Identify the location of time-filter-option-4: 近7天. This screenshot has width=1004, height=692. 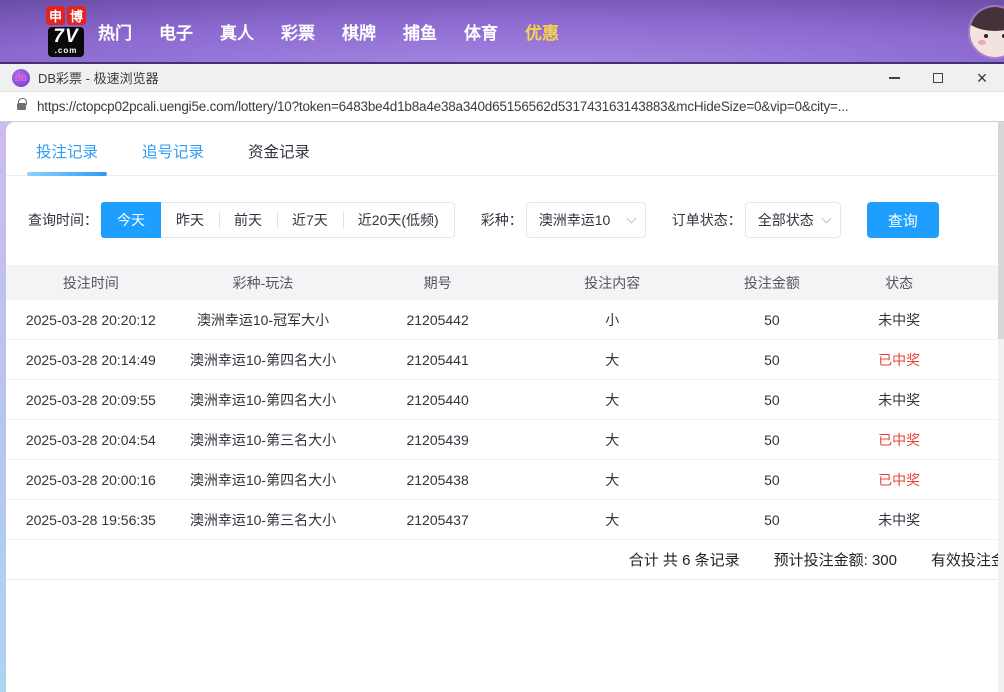
(310, 220).